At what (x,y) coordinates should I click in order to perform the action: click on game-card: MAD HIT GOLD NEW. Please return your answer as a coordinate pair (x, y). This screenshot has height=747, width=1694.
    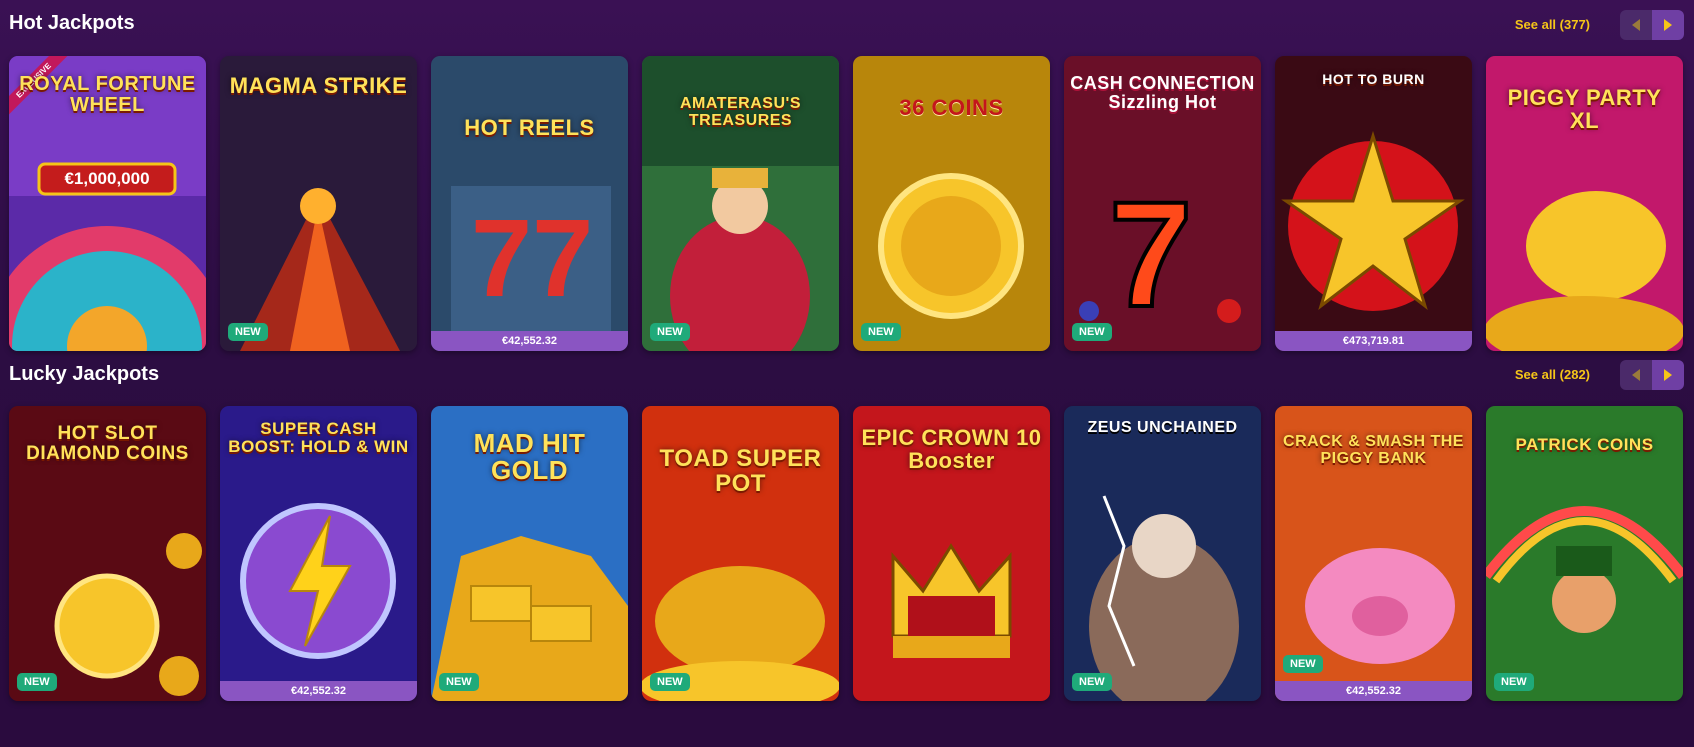
    Looking at the image, I should click on (529, 553).